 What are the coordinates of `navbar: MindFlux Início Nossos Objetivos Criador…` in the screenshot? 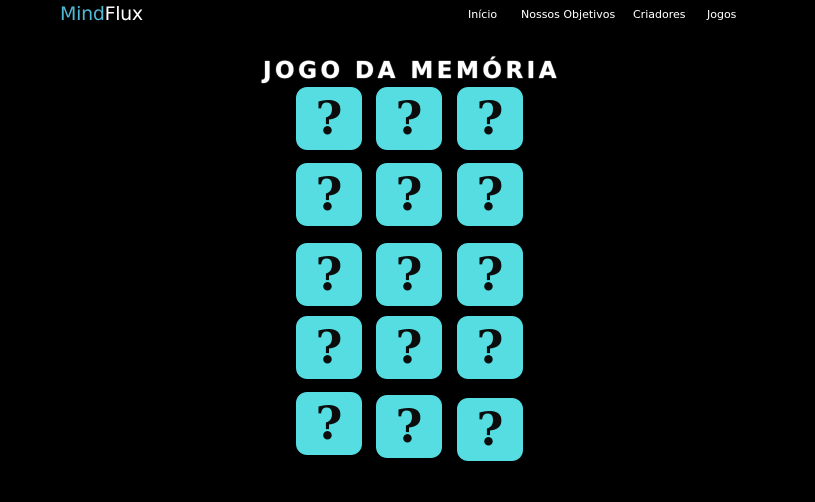 It's located at (407, 15).